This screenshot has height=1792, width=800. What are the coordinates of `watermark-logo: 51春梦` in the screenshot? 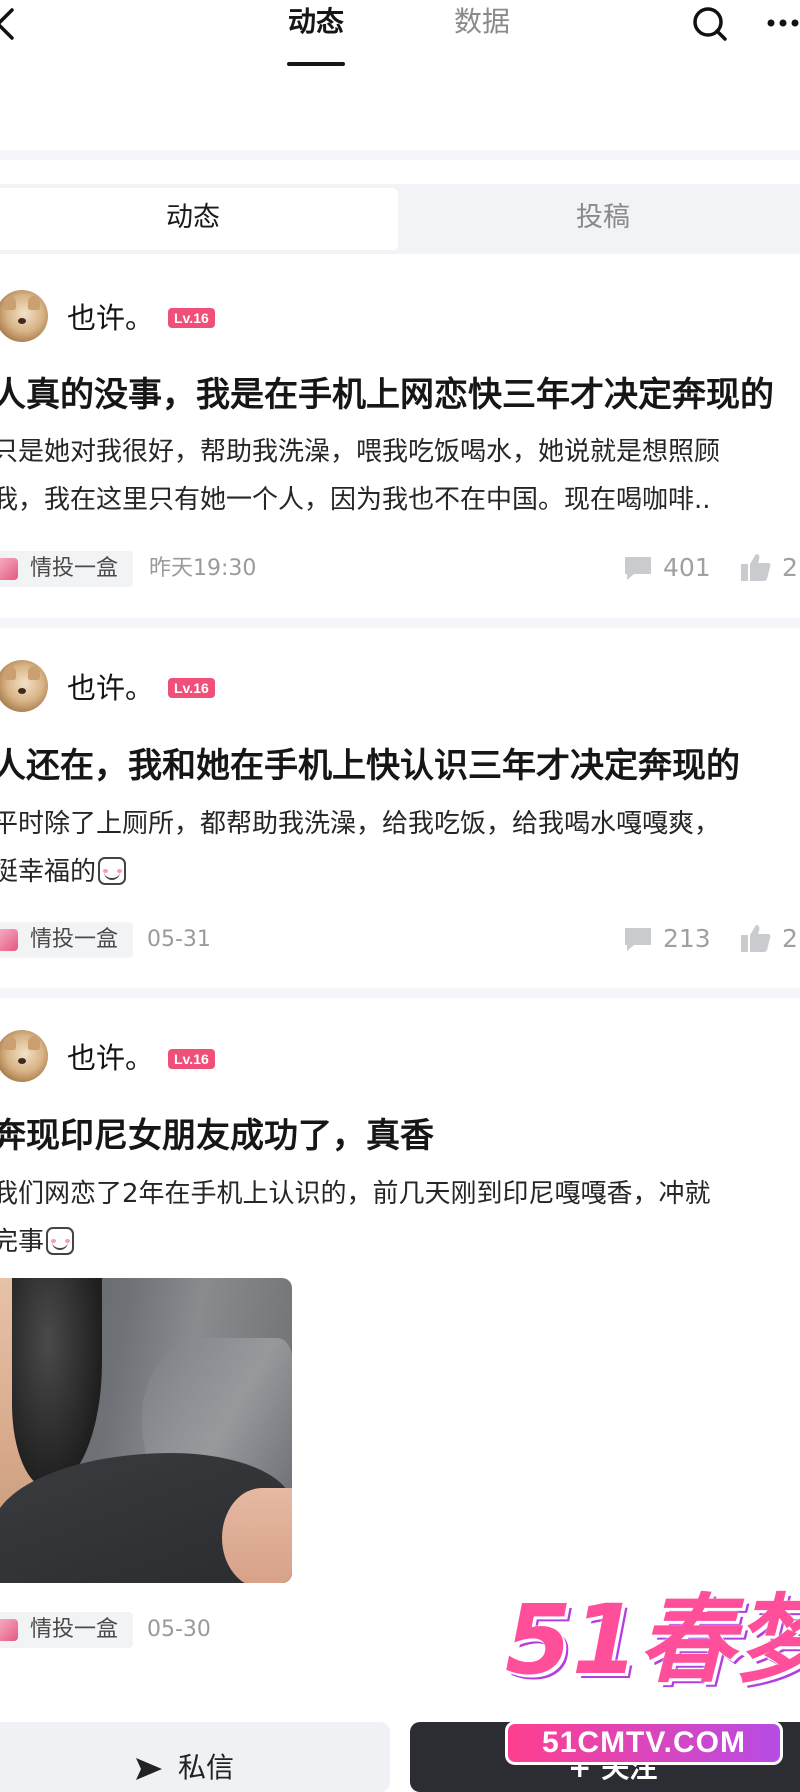 It's located at (652, 1640).